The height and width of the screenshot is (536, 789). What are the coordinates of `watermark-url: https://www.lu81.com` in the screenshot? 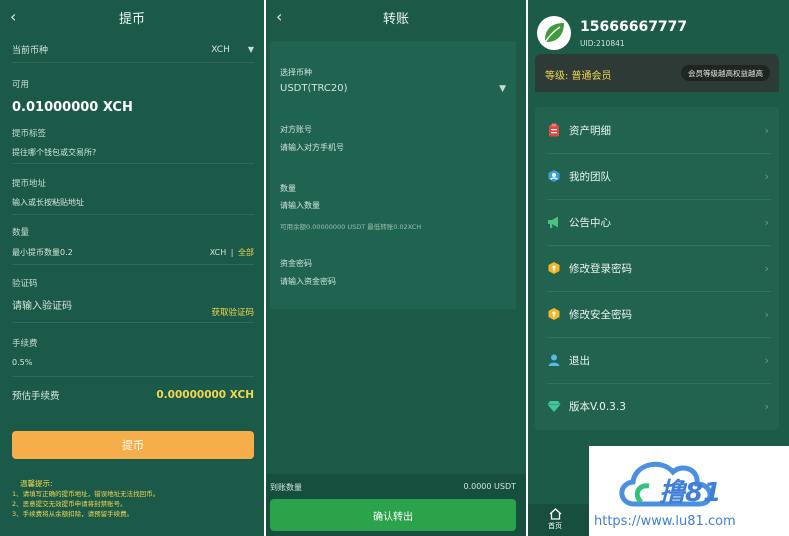 It's located at (665, 521).